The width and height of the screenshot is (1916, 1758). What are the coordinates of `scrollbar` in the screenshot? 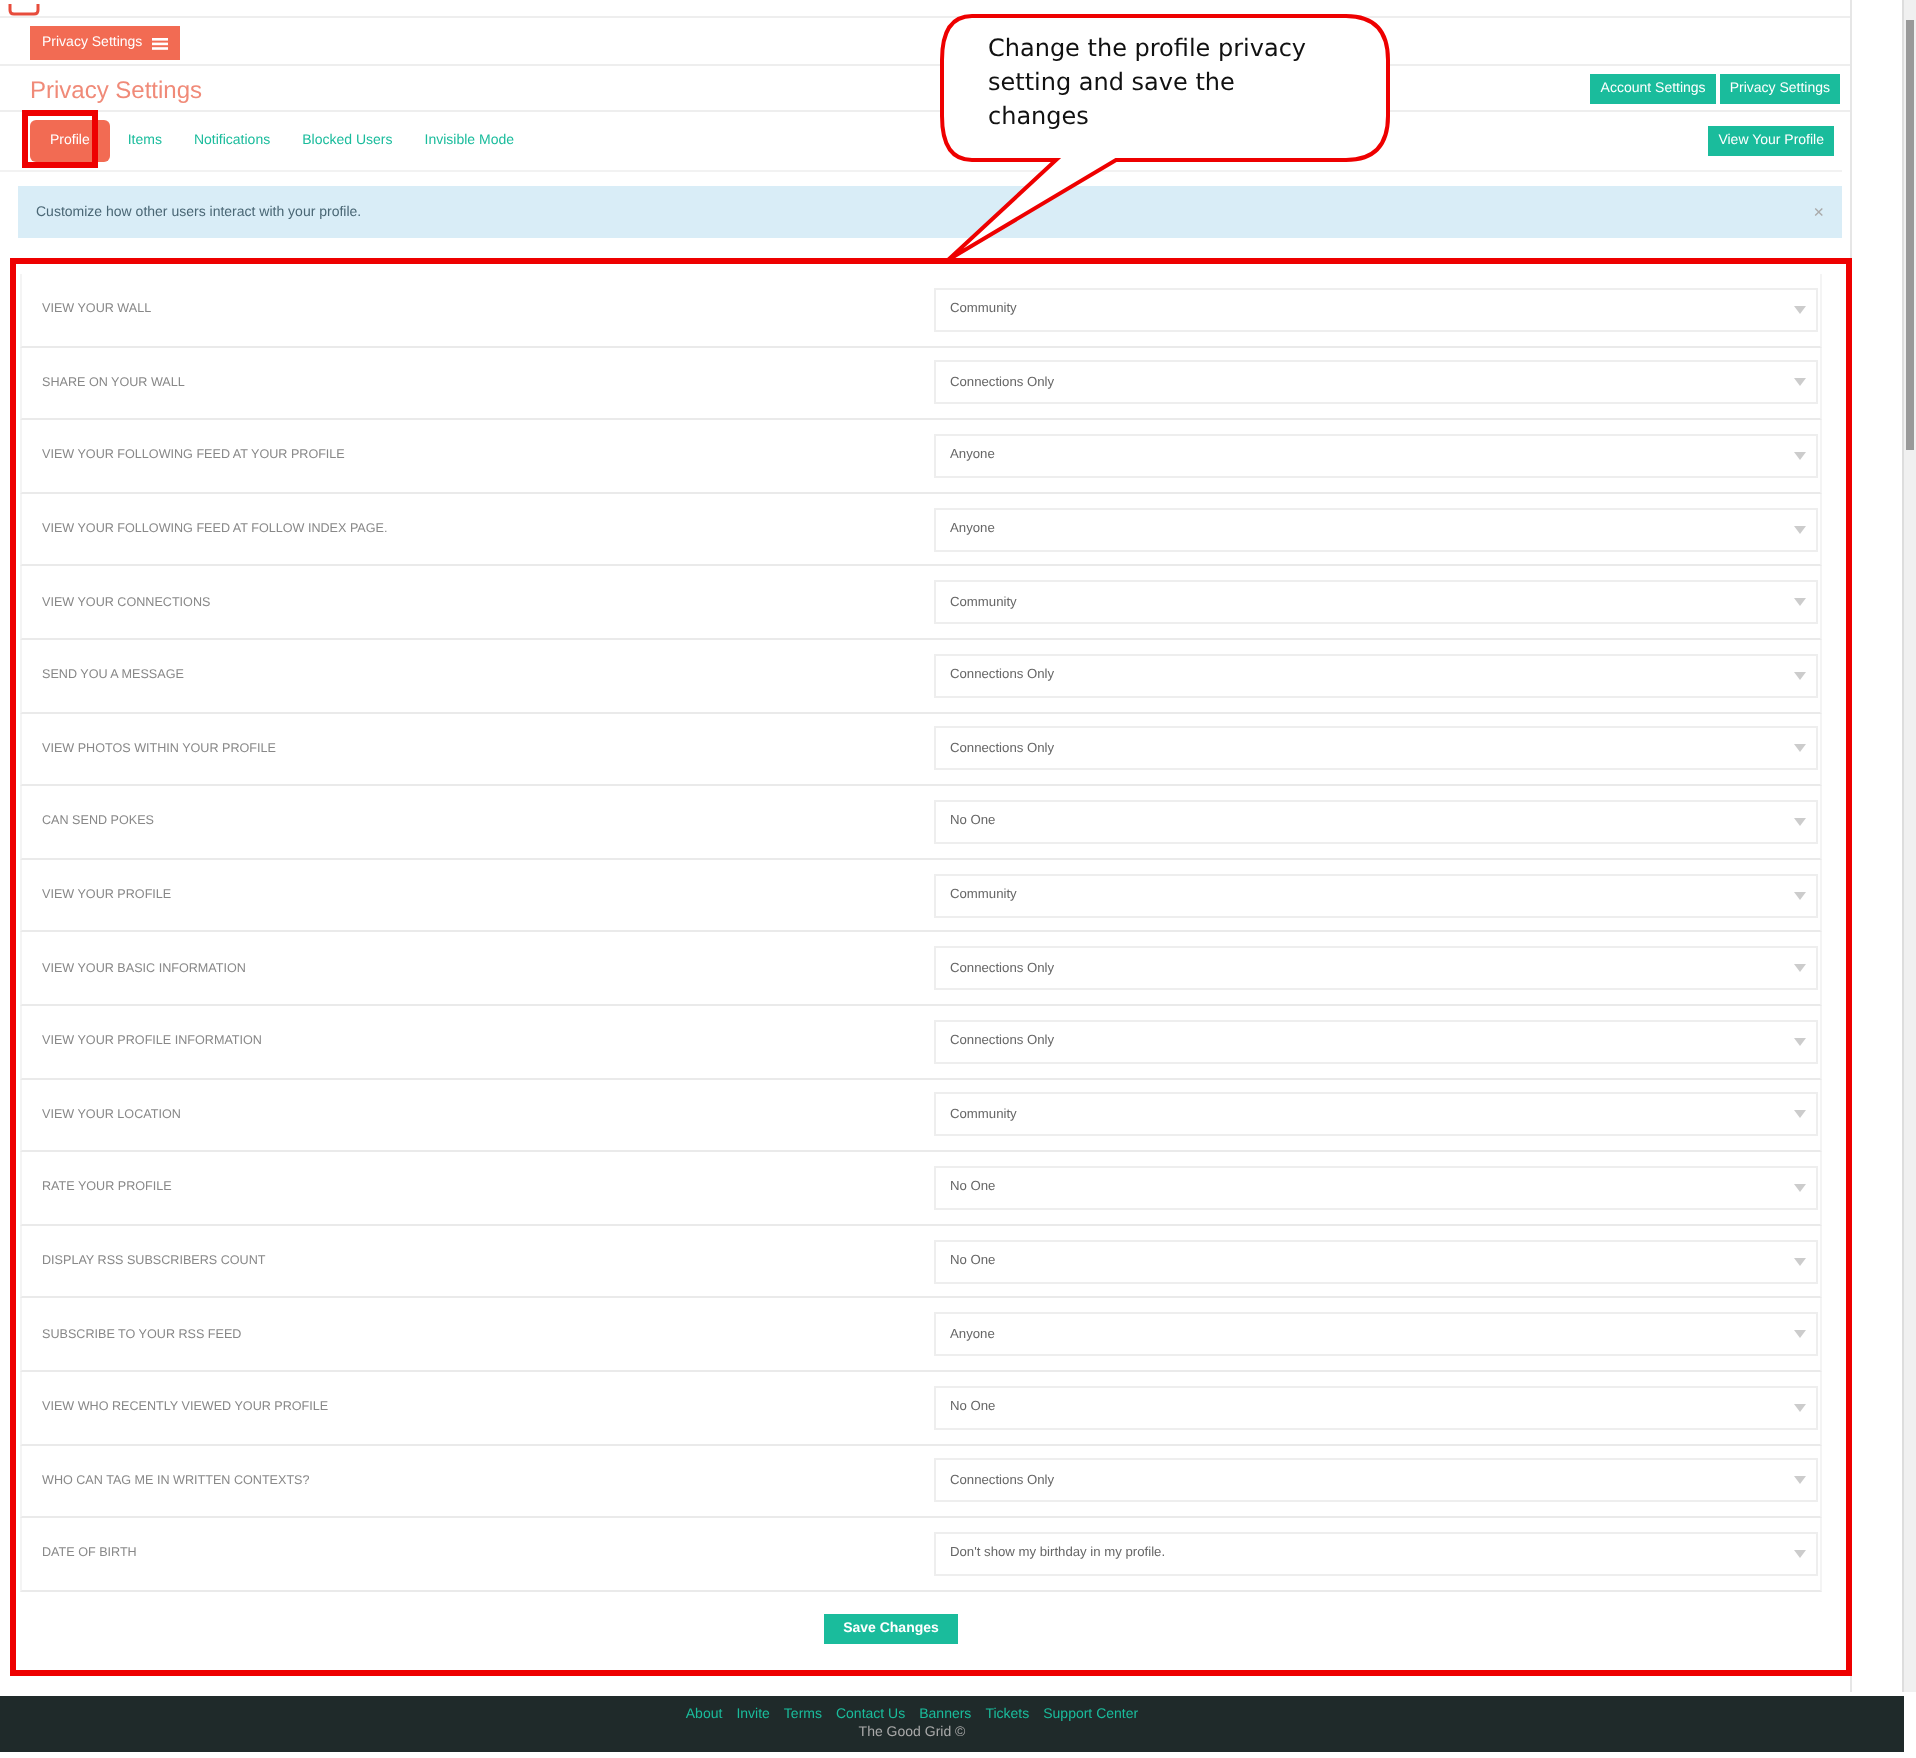 It's located at (1909, 846).